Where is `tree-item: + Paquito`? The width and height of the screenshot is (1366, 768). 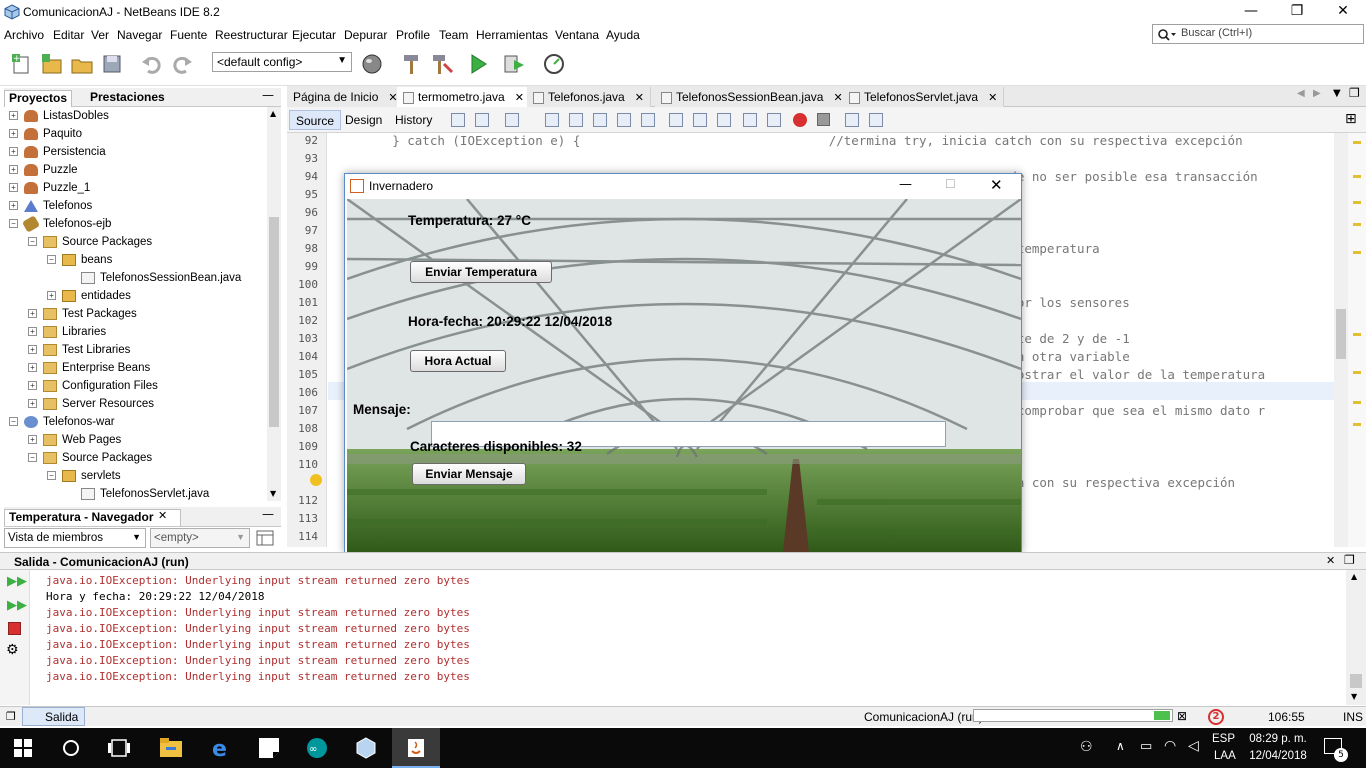 tree-item: + Paquito is located at coordinates (45, 134).